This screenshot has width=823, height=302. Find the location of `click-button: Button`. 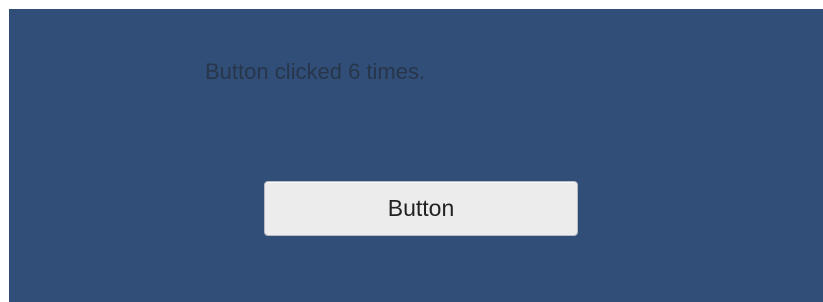

click-button: Button is located at coordinates (421, 208).